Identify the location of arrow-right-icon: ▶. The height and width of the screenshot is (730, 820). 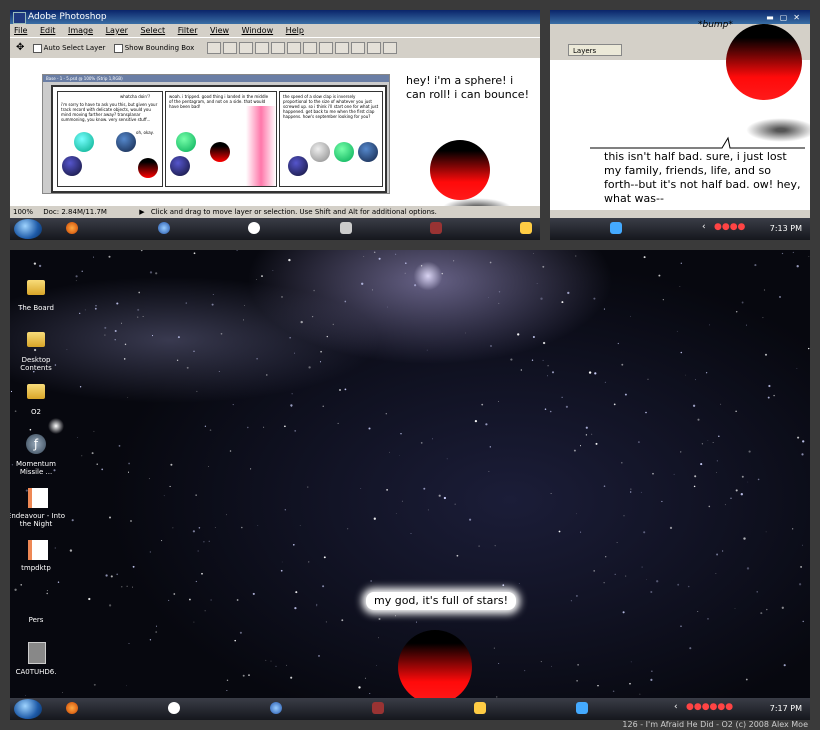
(141, 212).